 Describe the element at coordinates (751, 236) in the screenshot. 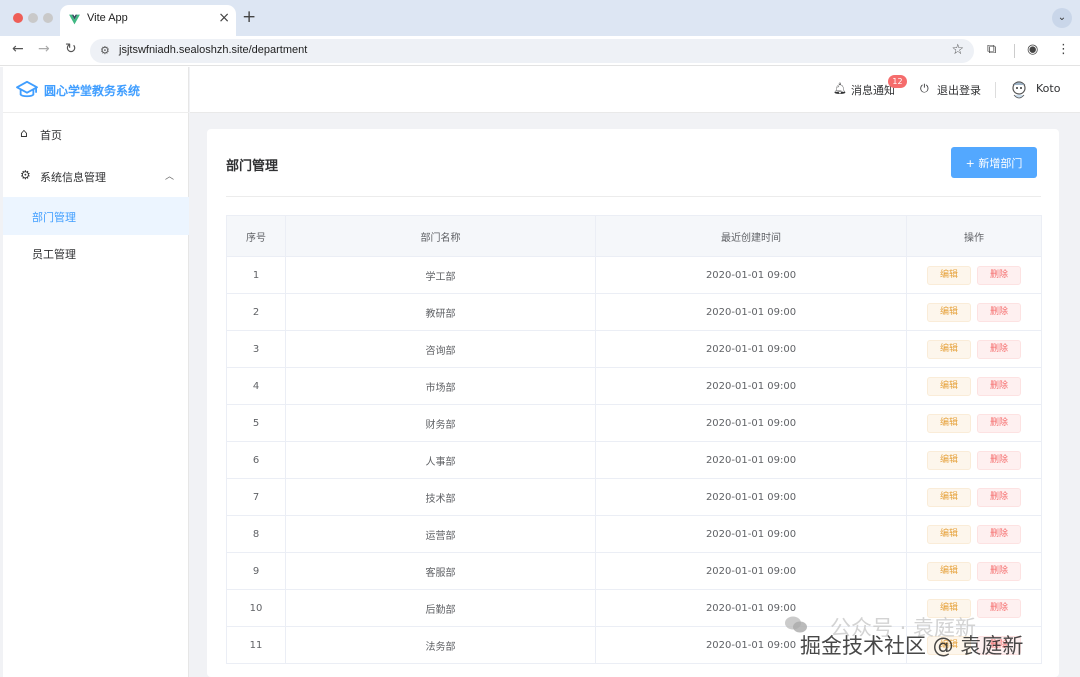

I see `column-header-time: 最近创建时间` at that location.